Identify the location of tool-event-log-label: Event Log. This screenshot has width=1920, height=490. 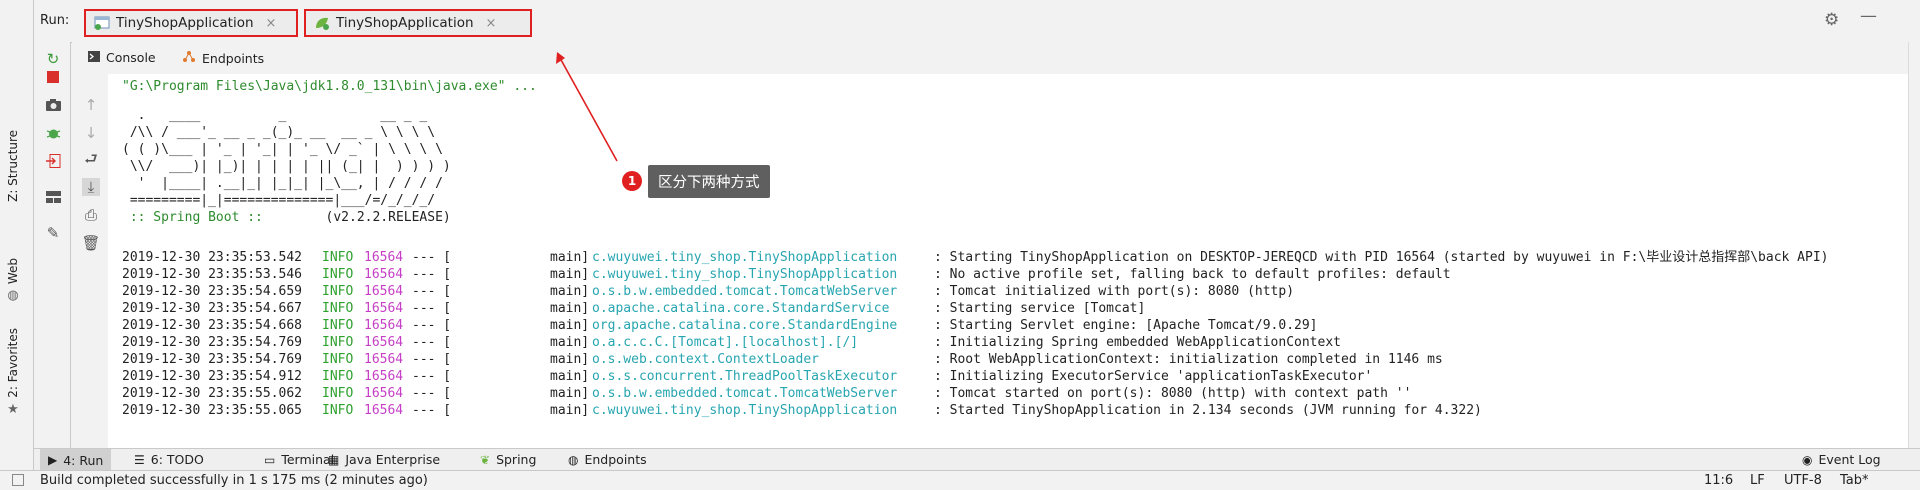
(1849, 459).